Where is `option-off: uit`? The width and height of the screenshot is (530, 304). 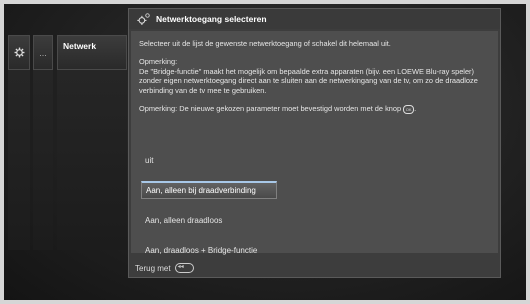
option-off: uit is located at coordinates (147, 160).